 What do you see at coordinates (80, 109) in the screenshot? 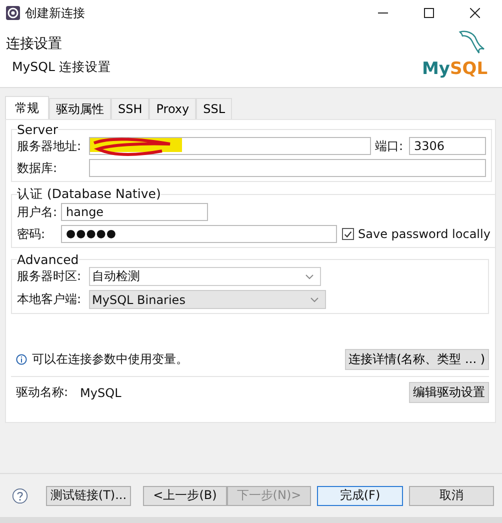
I see `tab: 驱动属性` at bounding box center [80, 109].